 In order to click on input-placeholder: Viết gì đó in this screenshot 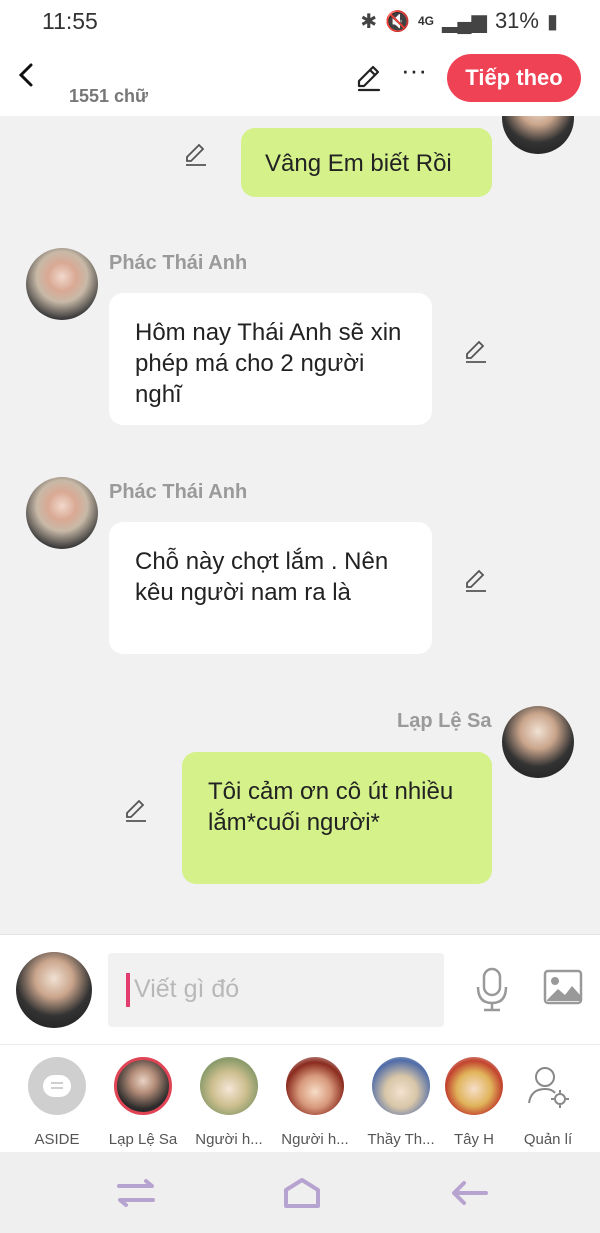, I will do `click(187, 989)`.